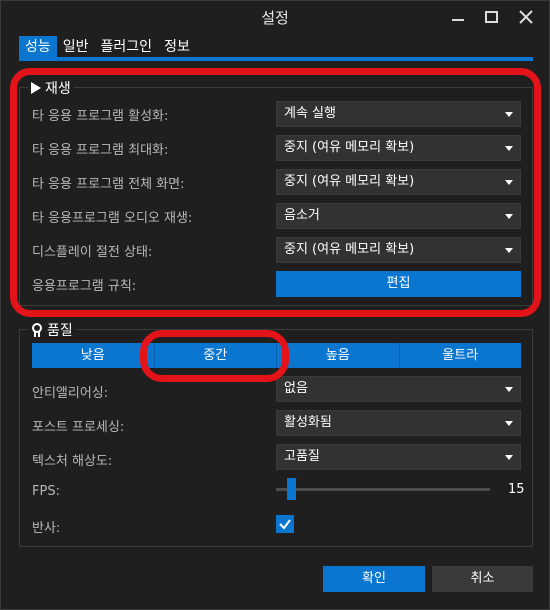  What do you see at coordinates (70, 393) in the screenshot?
I see `antialiasing-label: 안티앨리어싱:` at bounding box center [70, 393].